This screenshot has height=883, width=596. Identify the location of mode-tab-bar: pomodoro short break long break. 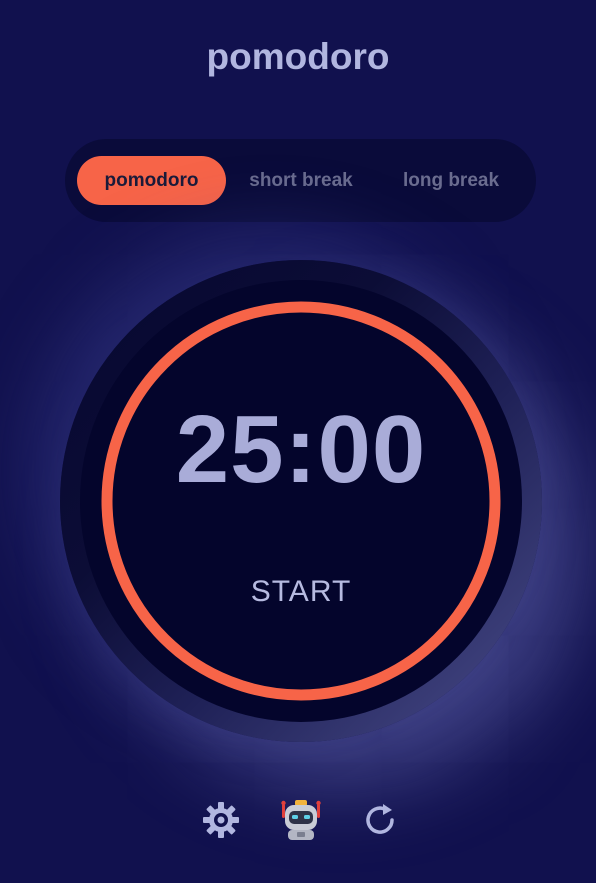
(300, 180).